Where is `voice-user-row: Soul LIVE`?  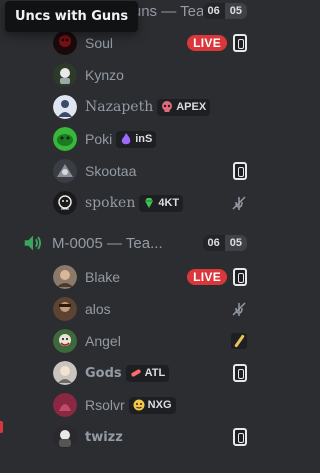
voice-user-row: Soul LIVE is located at coordinates (150, 43).